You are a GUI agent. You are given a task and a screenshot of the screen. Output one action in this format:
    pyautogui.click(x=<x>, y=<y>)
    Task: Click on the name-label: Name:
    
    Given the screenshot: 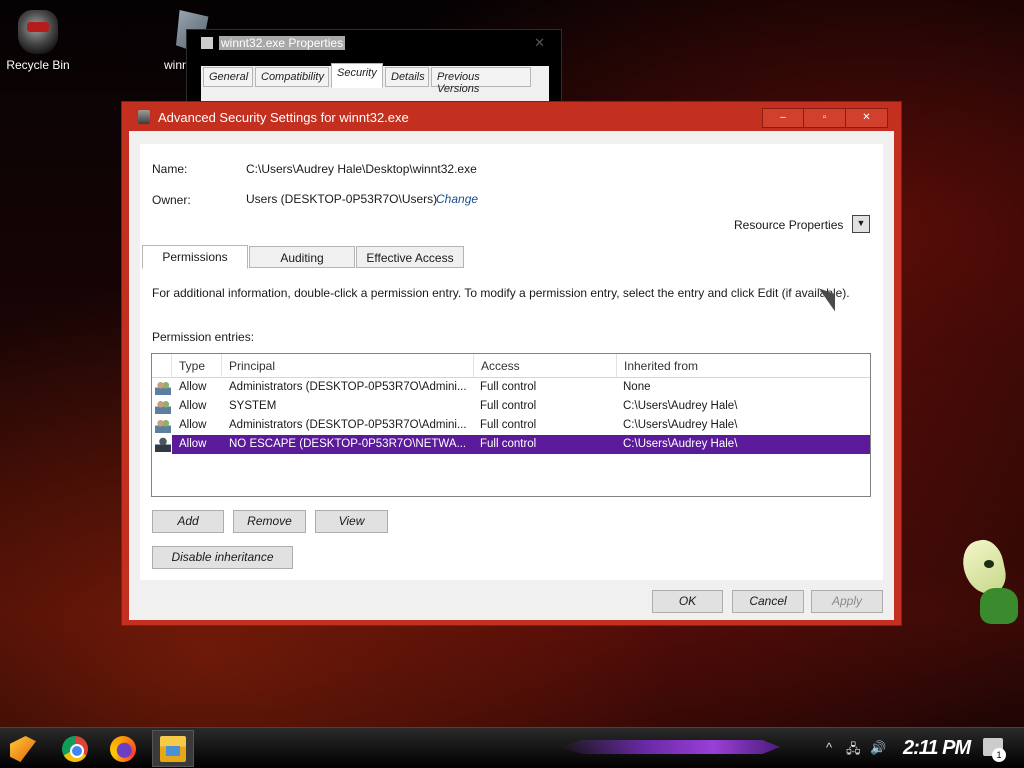 What is the action you would take?
    pyautogui.click(x=170, y=169)
    